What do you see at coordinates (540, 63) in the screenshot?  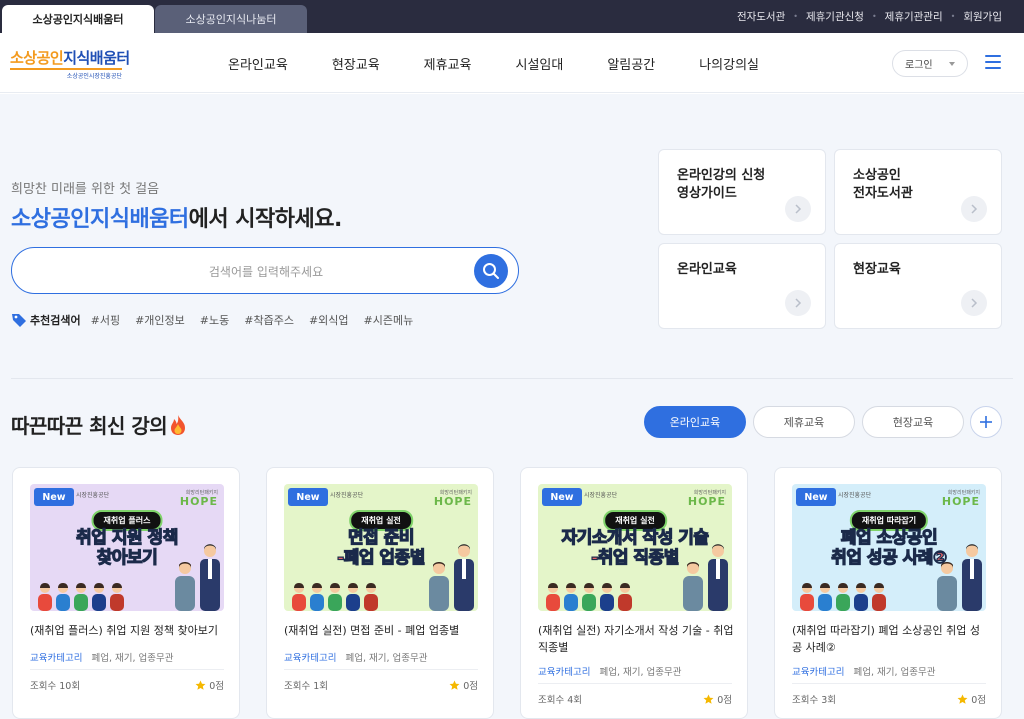 I see `nav-facility-rental: 시설임대` at bounding box center [540, 63].